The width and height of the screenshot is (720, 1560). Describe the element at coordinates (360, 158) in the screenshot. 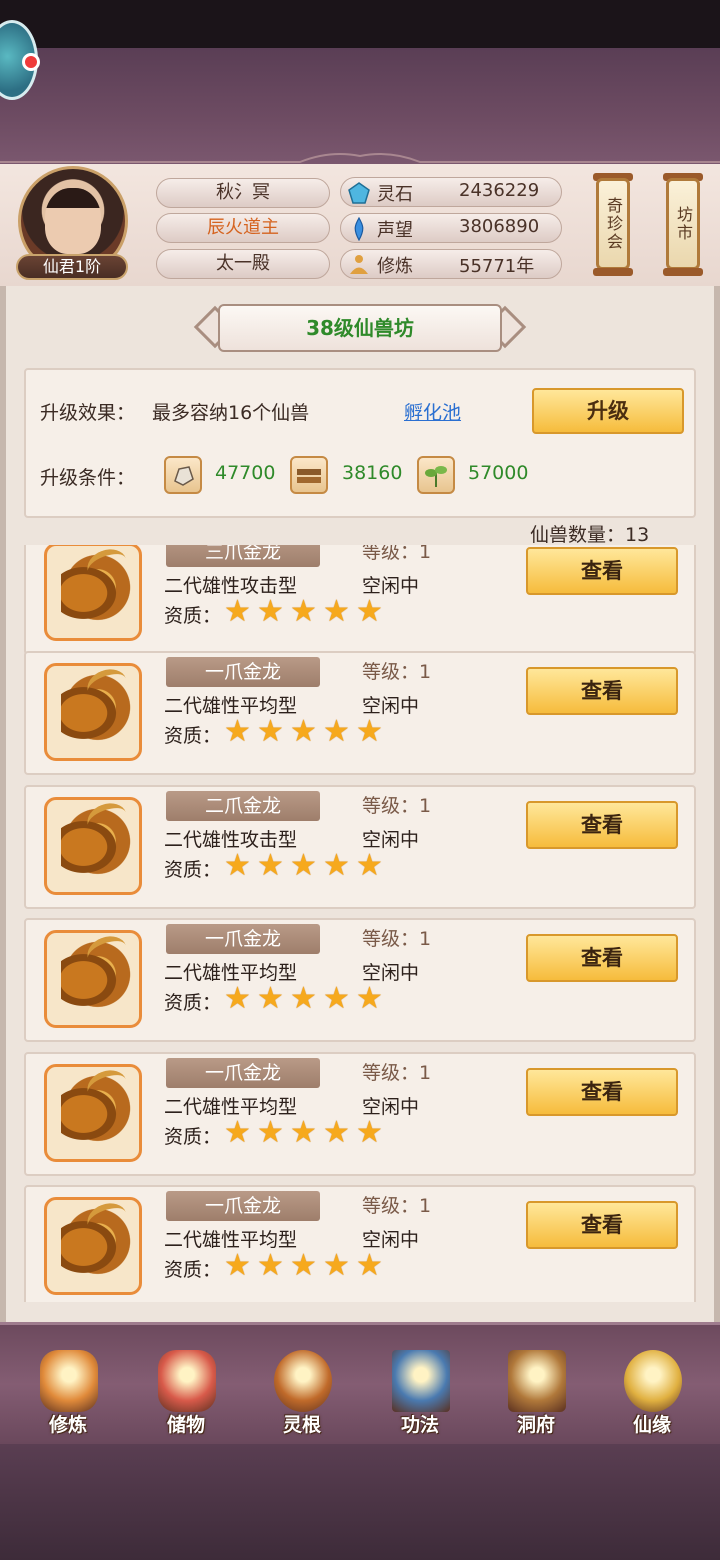

I see `top-ornament` at that location.